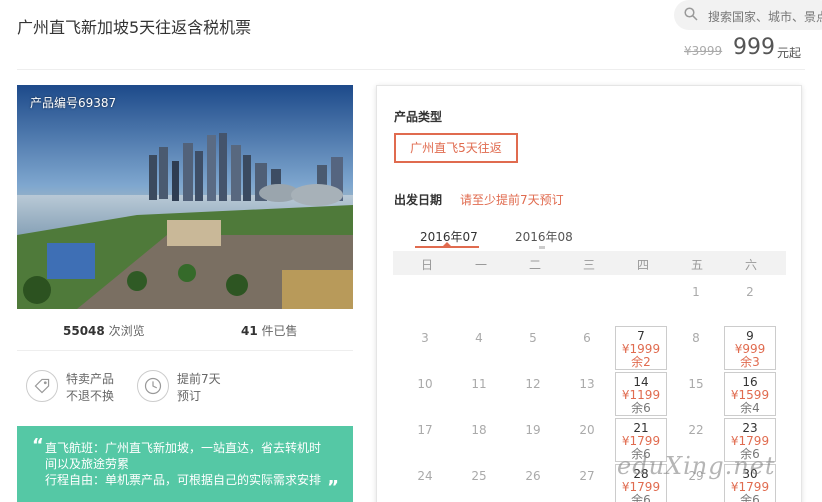  What do you see at coordinates (533, 398) in the screenshot?
I see `calendar-day: 12` at bounding box center [533, 398].